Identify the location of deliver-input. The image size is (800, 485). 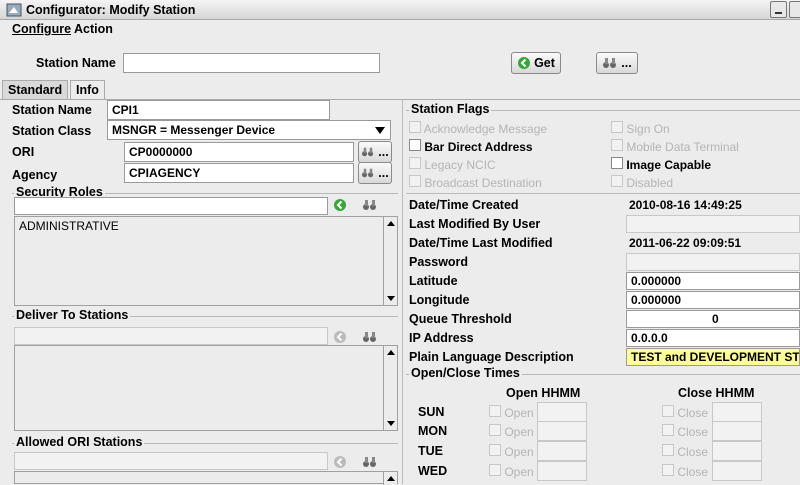
(171, 336).